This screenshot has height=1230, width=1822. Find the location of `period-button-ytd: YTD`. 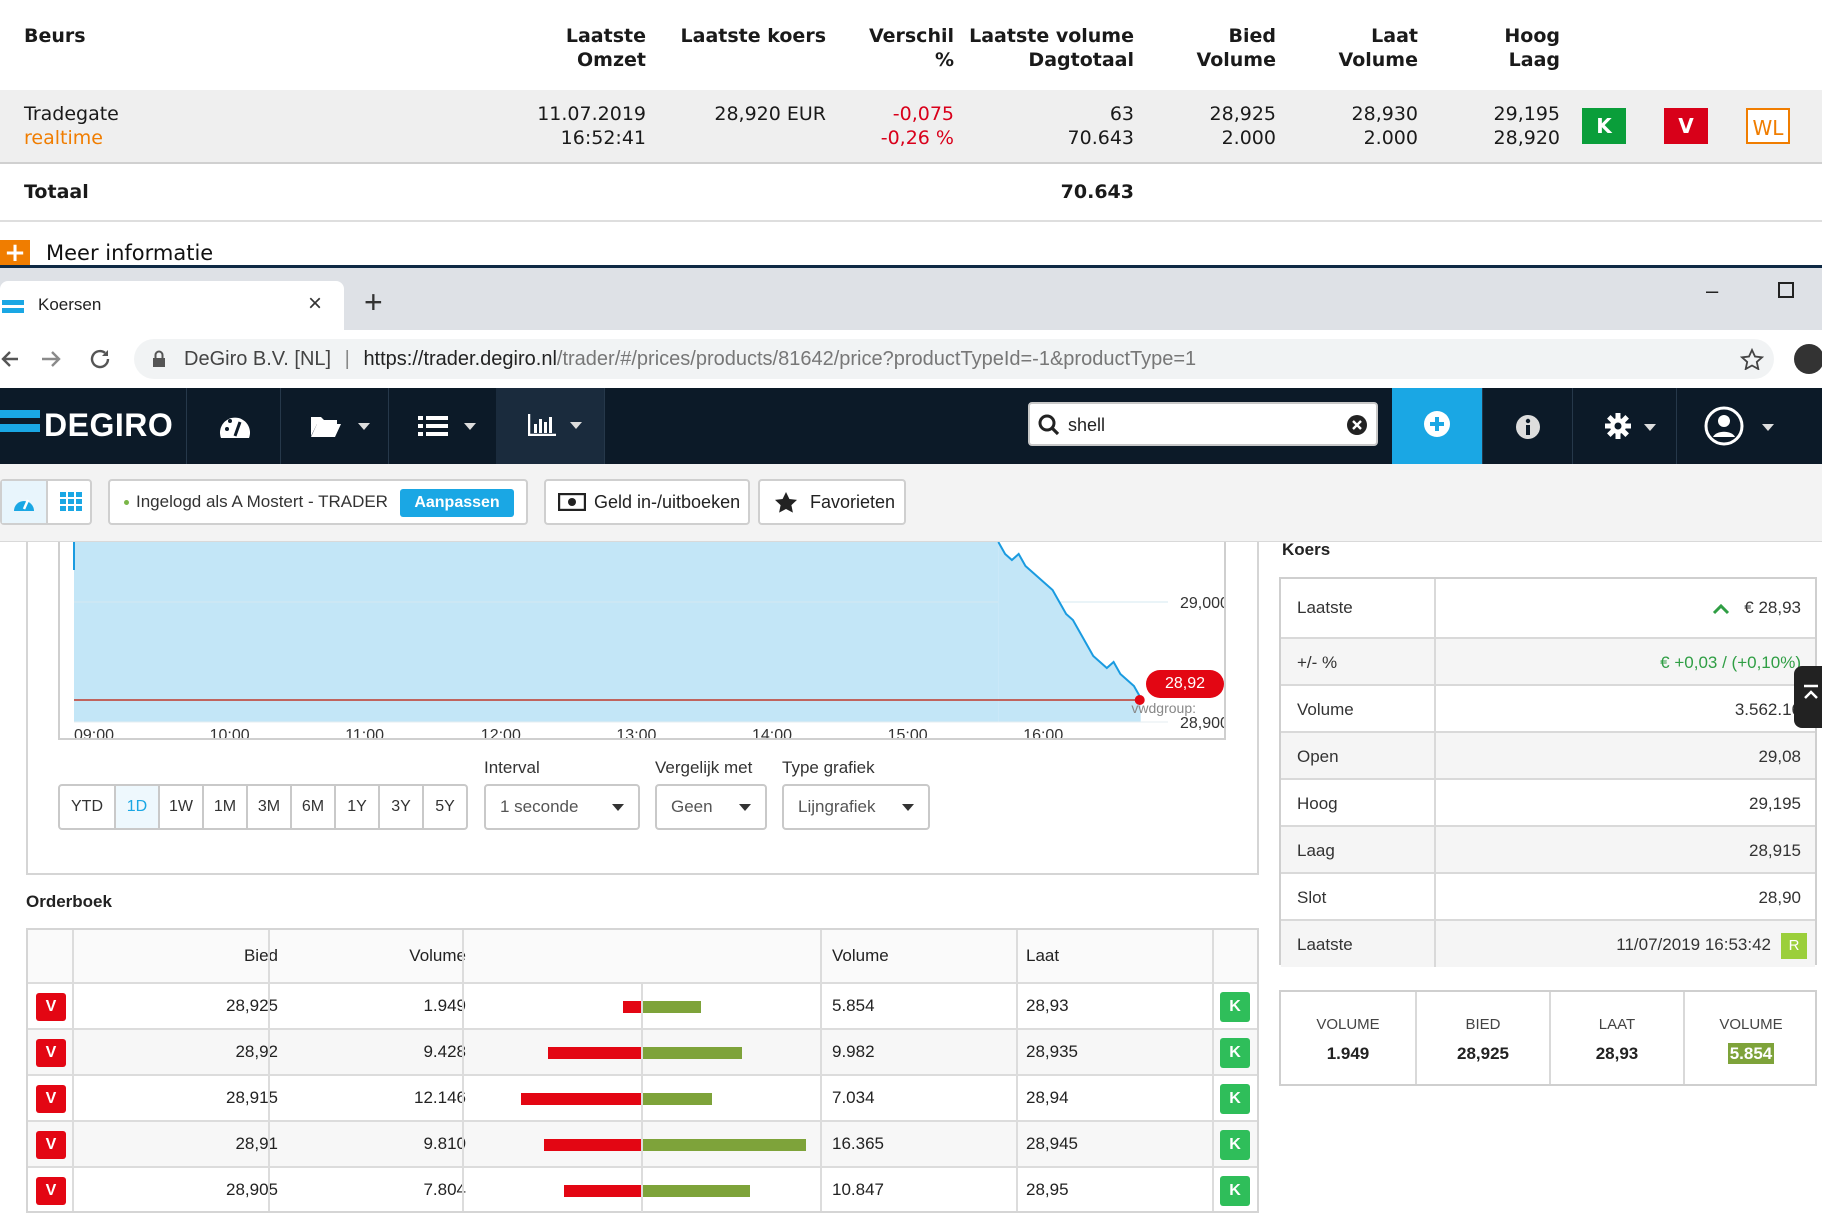

period-button-ytd: YTD is located at coordinates (87, 807).